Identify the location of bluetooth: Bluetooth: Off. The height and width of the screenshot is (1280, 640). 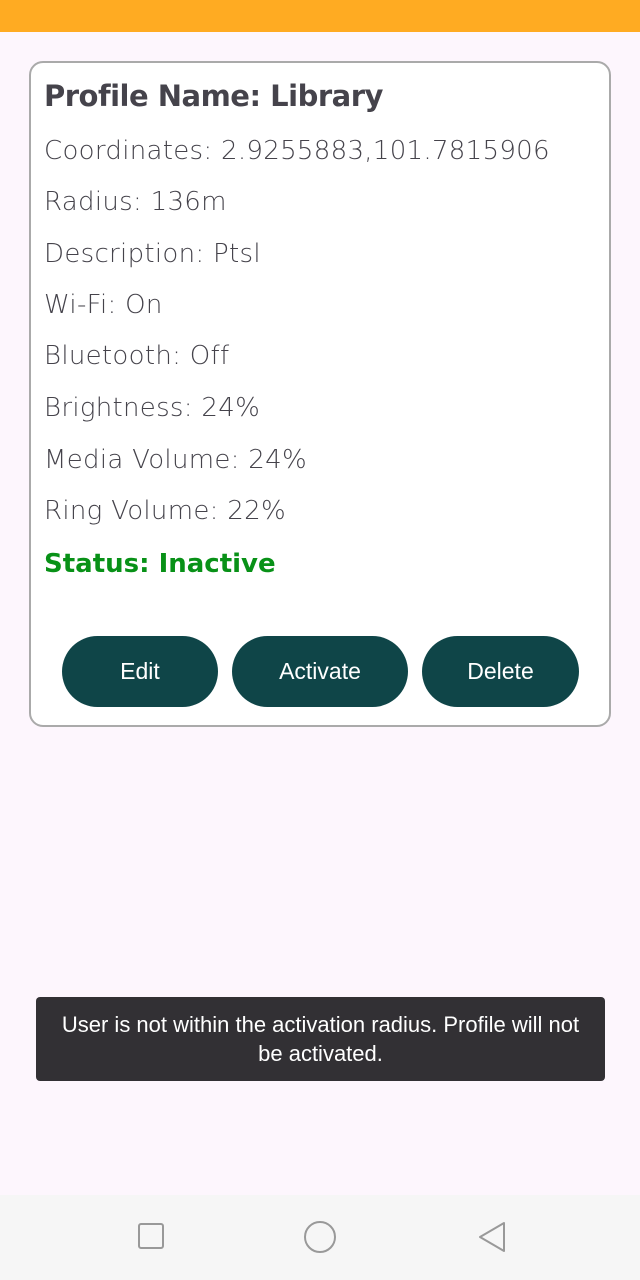
(137, 356).